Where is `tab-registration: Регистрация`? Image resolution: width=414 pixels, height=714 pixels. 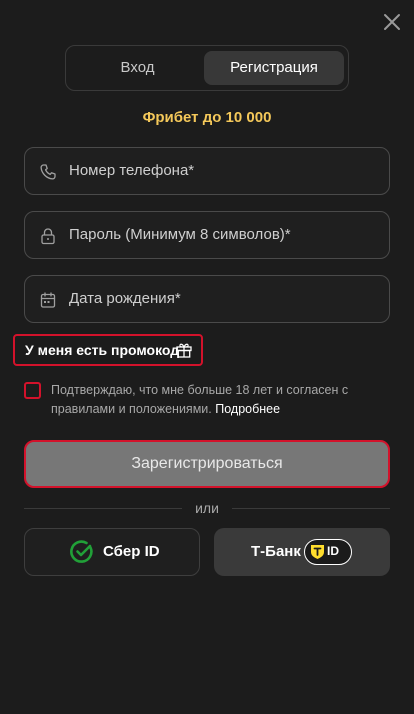
tab-registration: Регистрация is located at coordinates (274, 68).